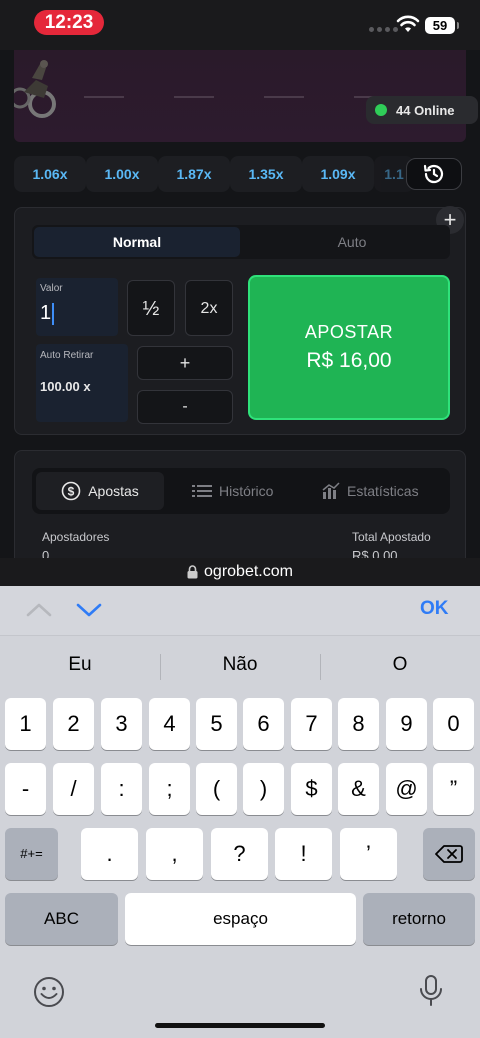 The image size is (480, 1038). What do you see at coordinates (80, 665) in the screenshot?
I see `suggestion-item: Eu` at bounding box center [80, 665].